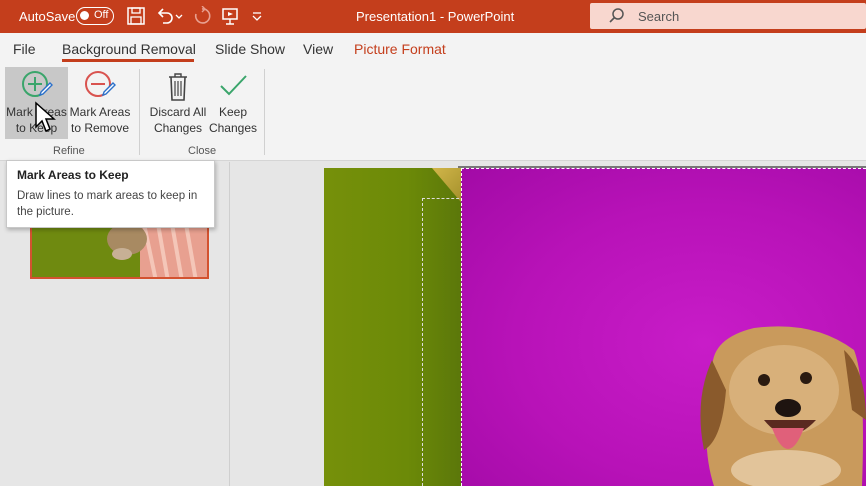 Image resolution: width=866 pixels, height=486 pixels. I want to click on search-icon, so click(616, 15).